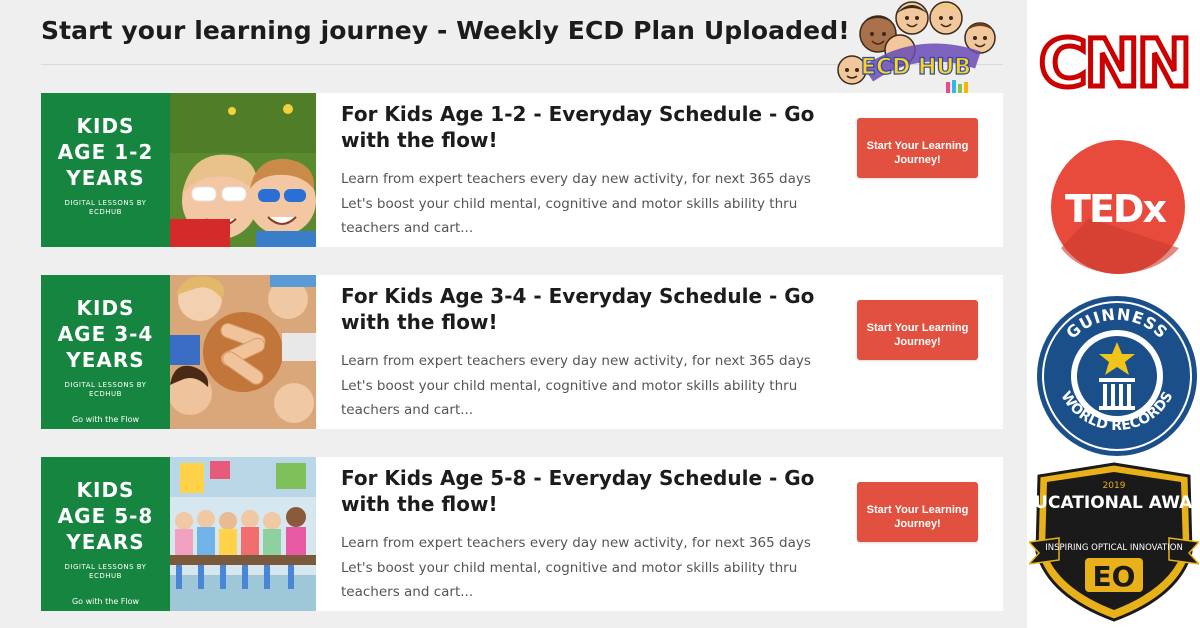 The image size is (1200, 628). I want to click on thumb-line-2: AGE 5-8, so click(105, 516).